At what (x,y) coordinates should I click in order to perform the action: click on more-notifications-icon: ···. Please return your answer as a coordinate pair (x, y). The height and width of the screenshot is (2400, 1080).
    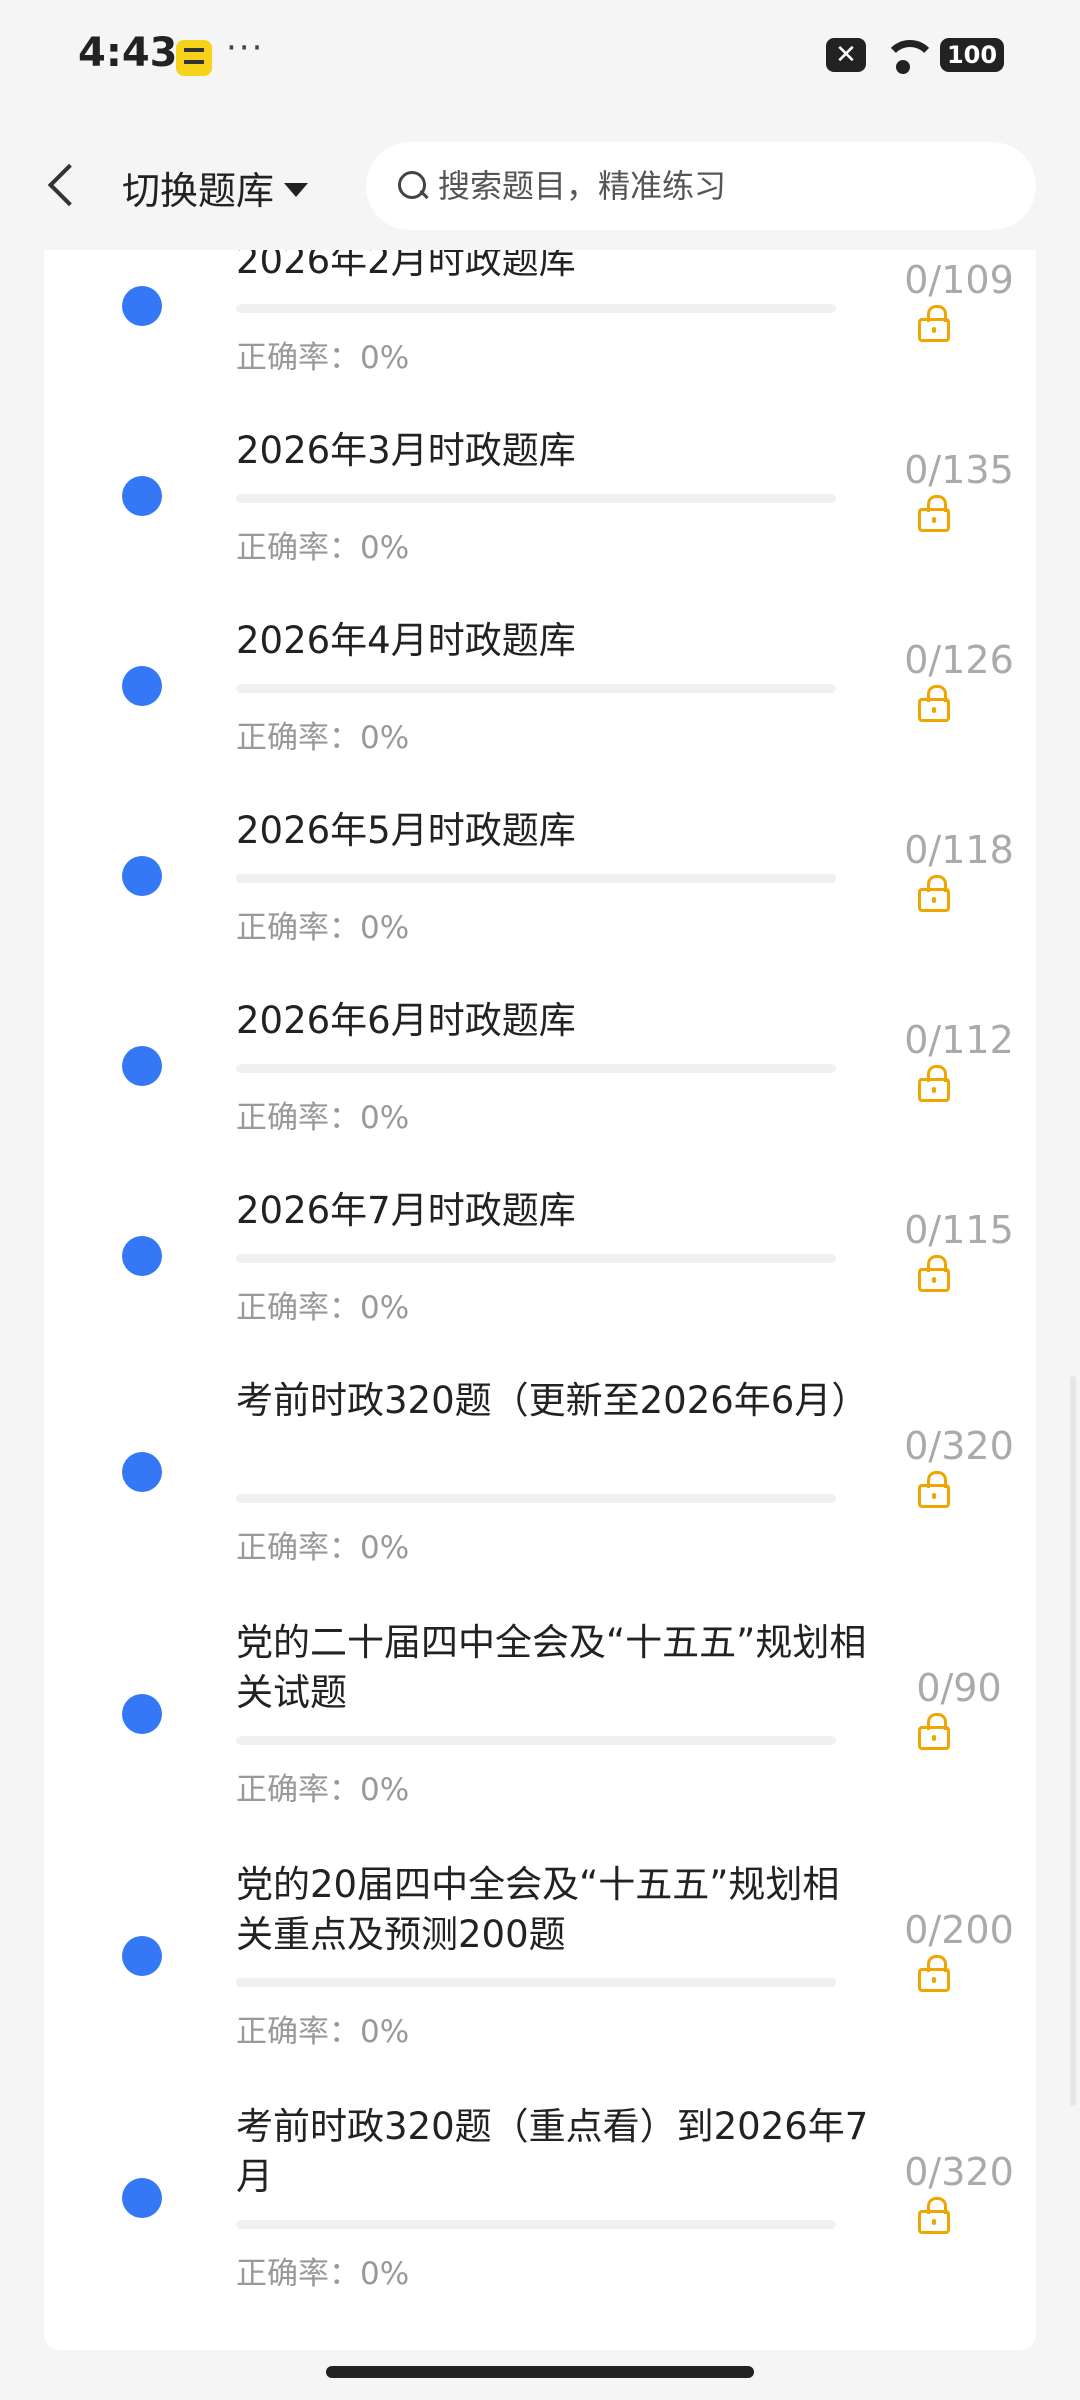
    Looking at the image, I should click on (245, 48).